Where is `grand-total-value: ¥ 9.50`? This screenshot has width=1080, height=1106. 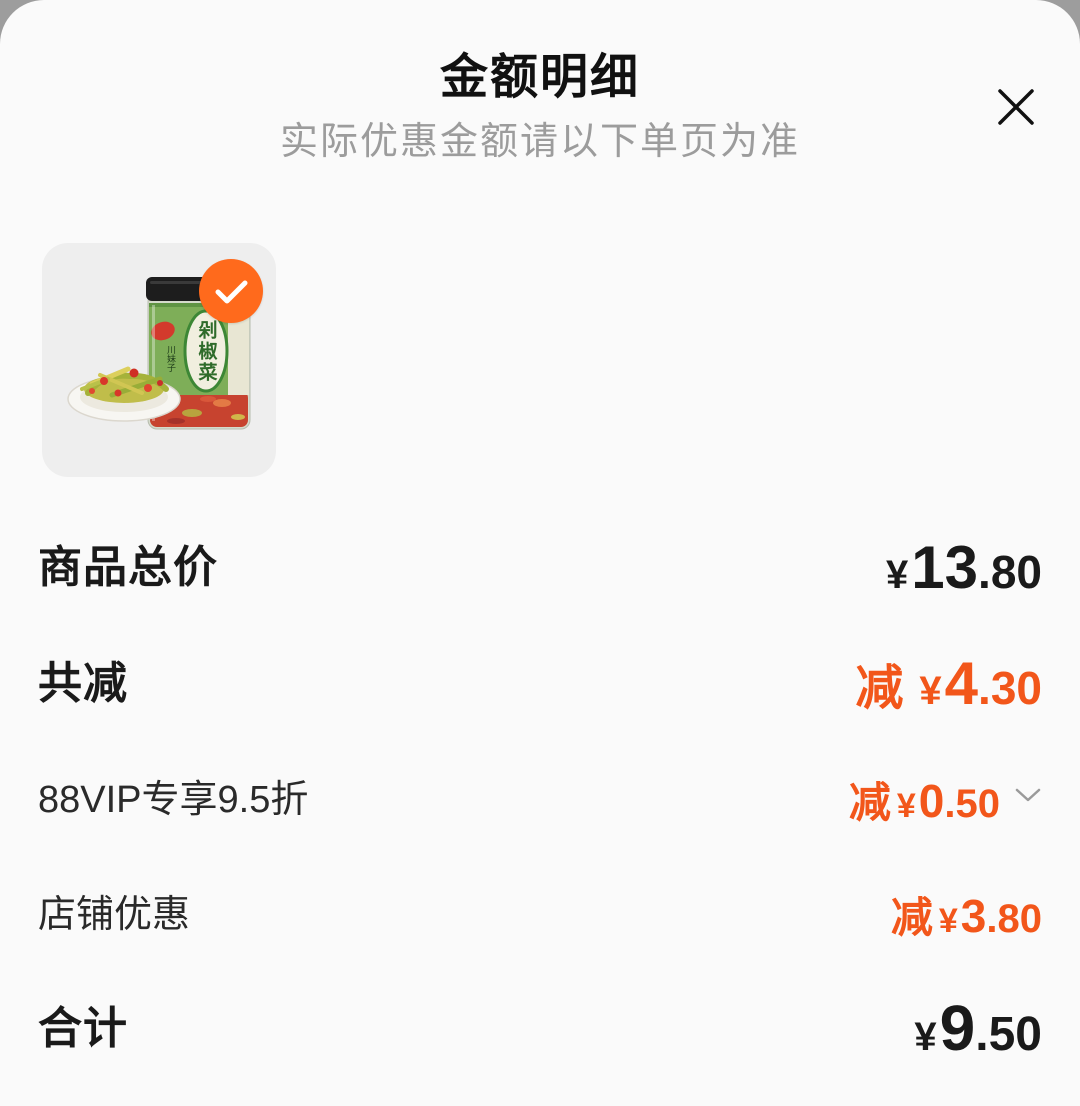 grand-total-value: ¥ 9.50 is located at coordinates (978, 1028).